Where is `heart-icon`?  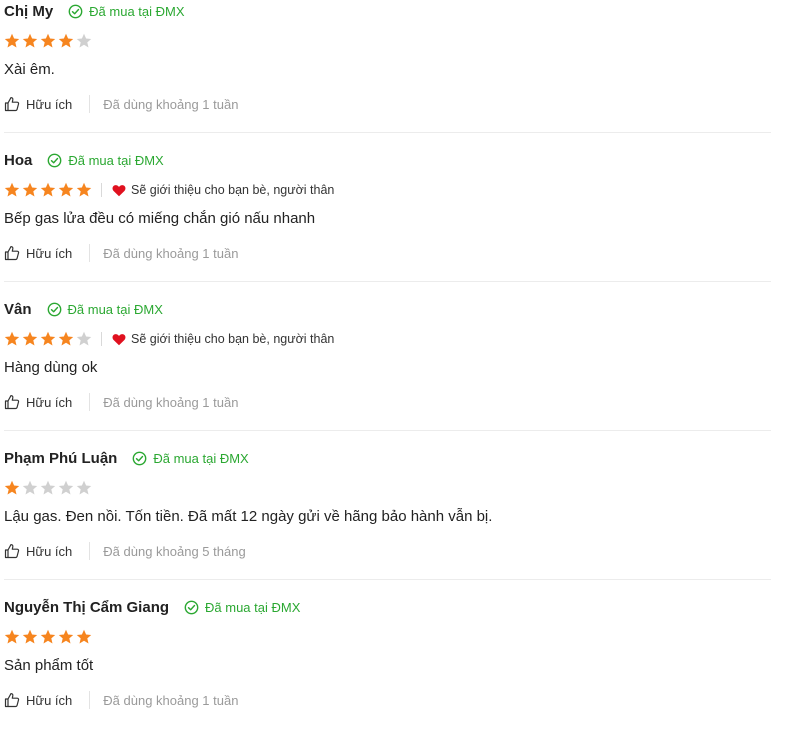
heart-icon is located at coordinates (119, 190).